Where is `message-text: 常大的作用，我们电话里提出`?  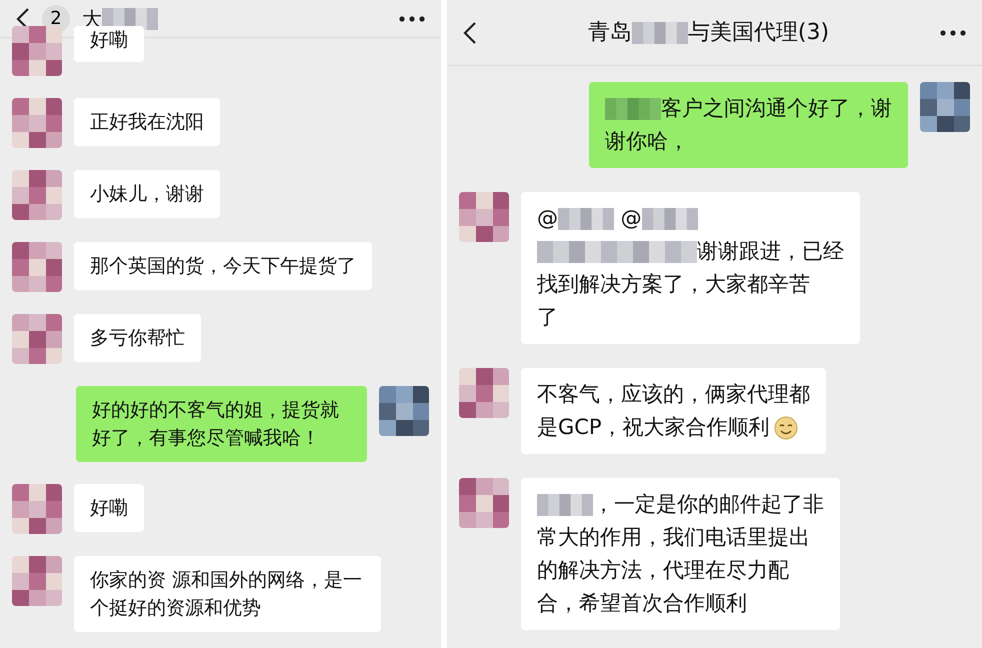 message-text: 常大的作用，我们电话里提出 is located at coordinates (673, 537).